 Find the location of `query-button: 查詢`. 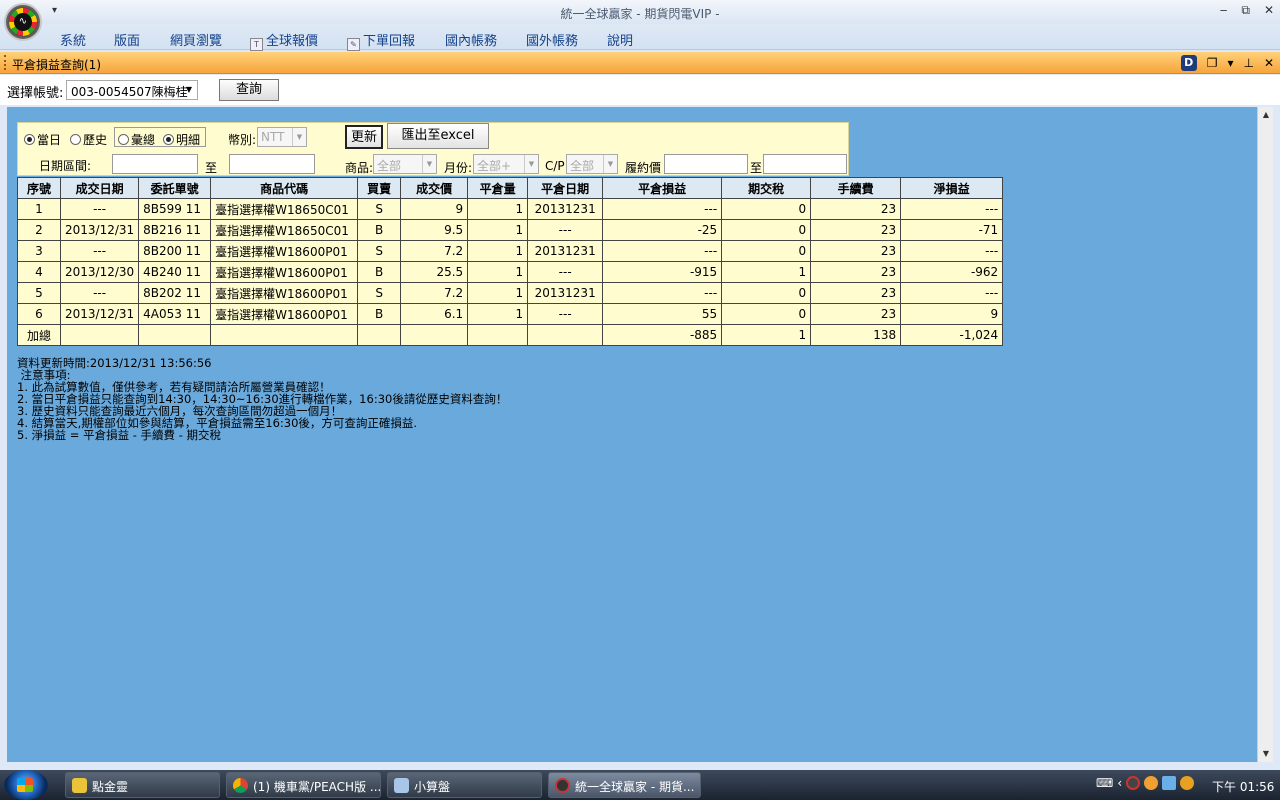

query-button: 查詢 is located at coordinates (249, 90).